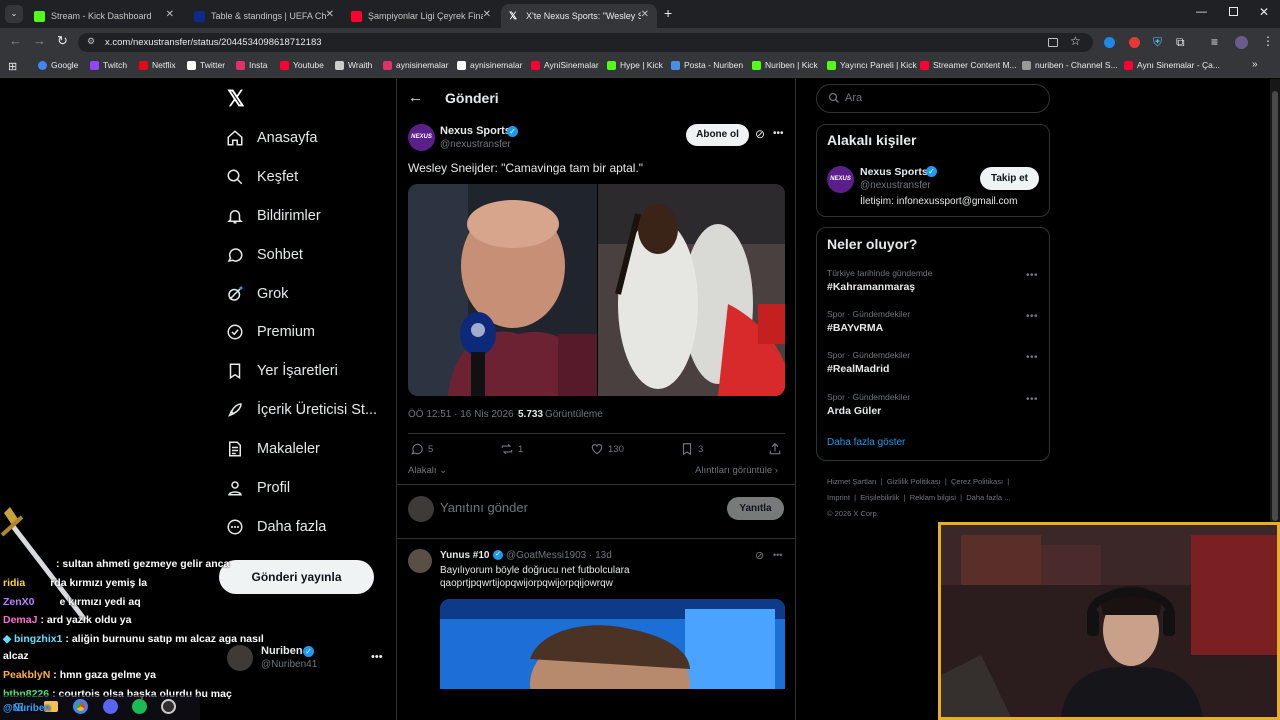  What do you see at coordinates (1255, 64) in the screenshot?
I see `more-bookmarks-icon: »` at bounding box center [1255, 64].